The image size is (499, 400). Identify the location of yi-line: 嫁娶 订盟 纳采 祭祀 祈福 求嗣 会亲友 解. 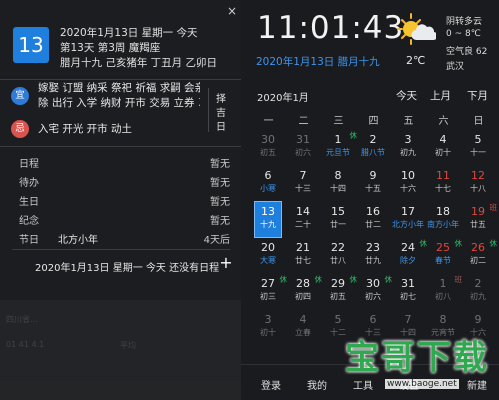
(119, 88).